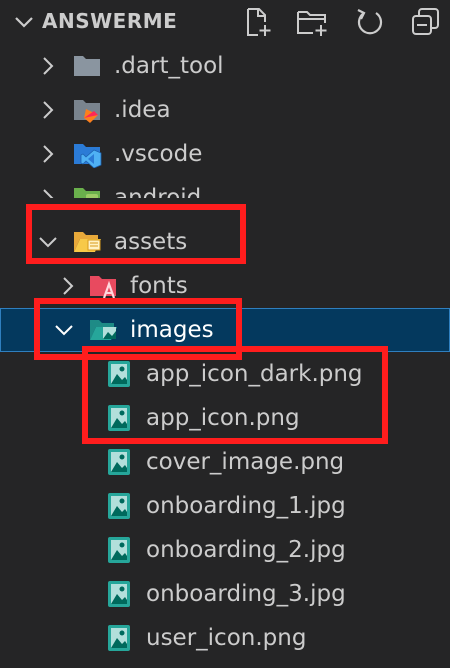 The image size is (450, 668). I want to click on tree-item-label: .vscode, so click(158, 154).